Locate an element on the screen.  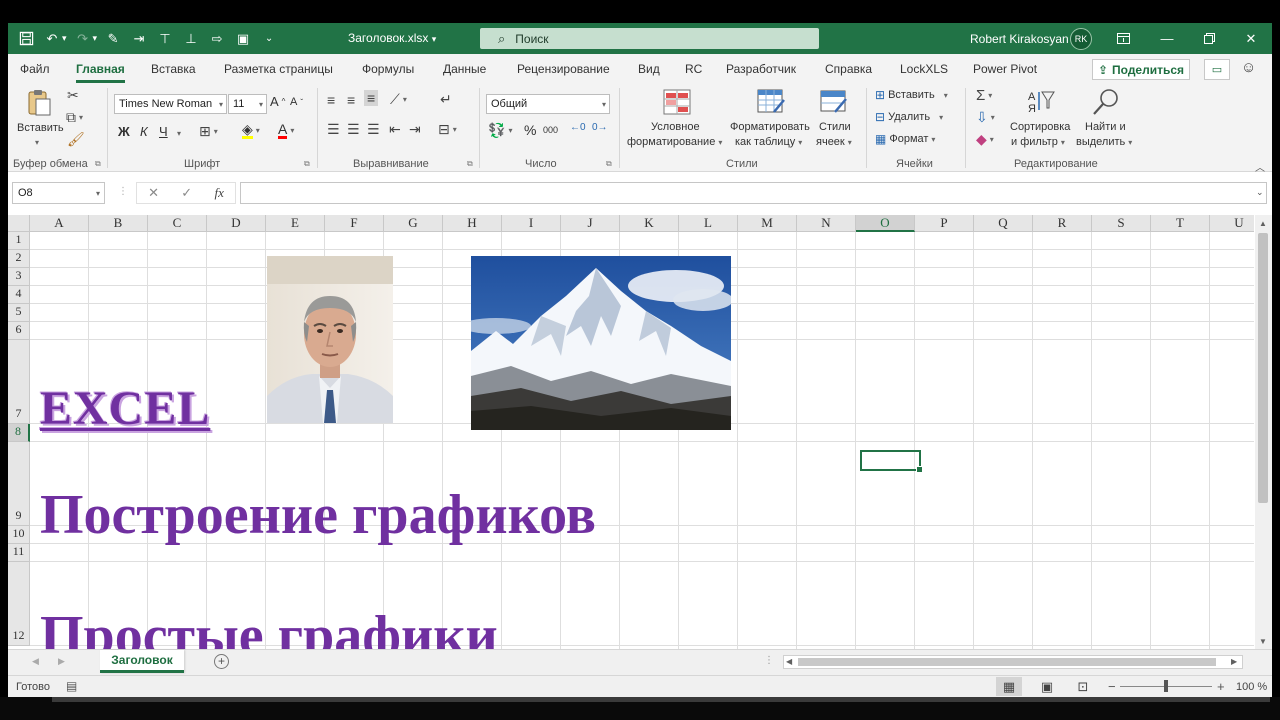
tab-page-layout: Разметка страницы is located at coordinates (278, 69).